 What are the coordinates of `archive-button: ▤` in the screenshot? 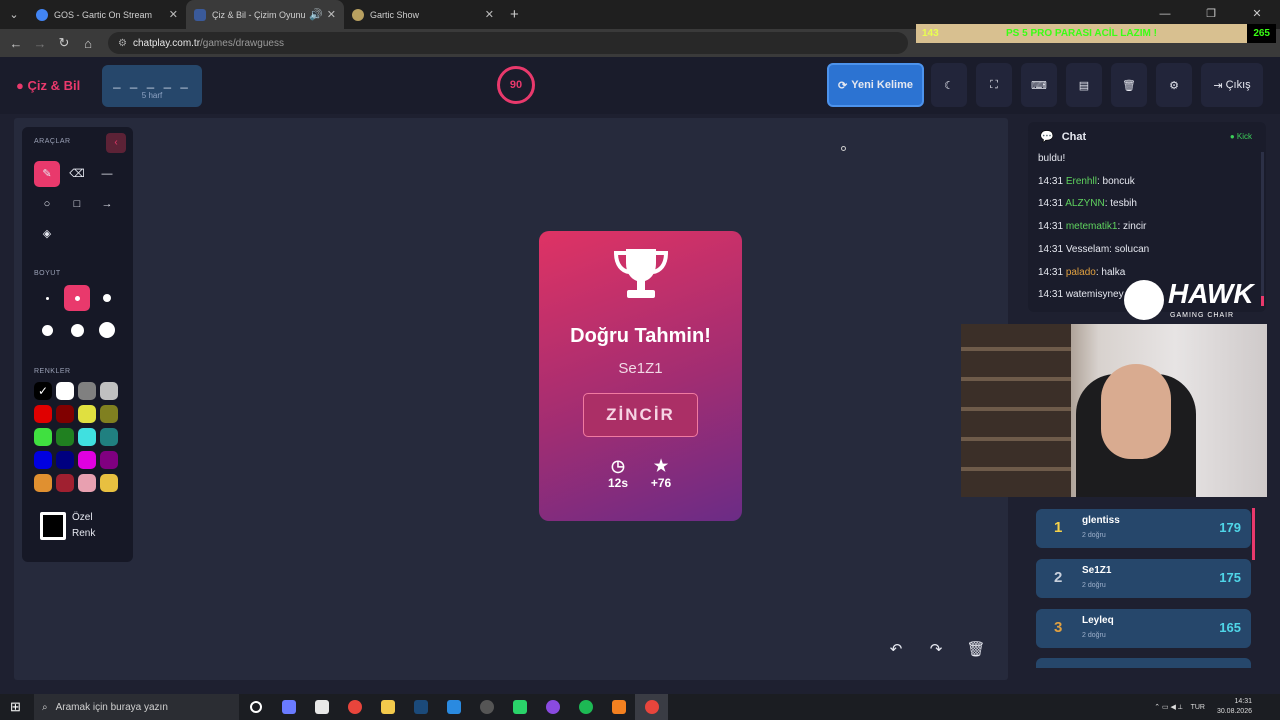 It's located at (1084, 85).